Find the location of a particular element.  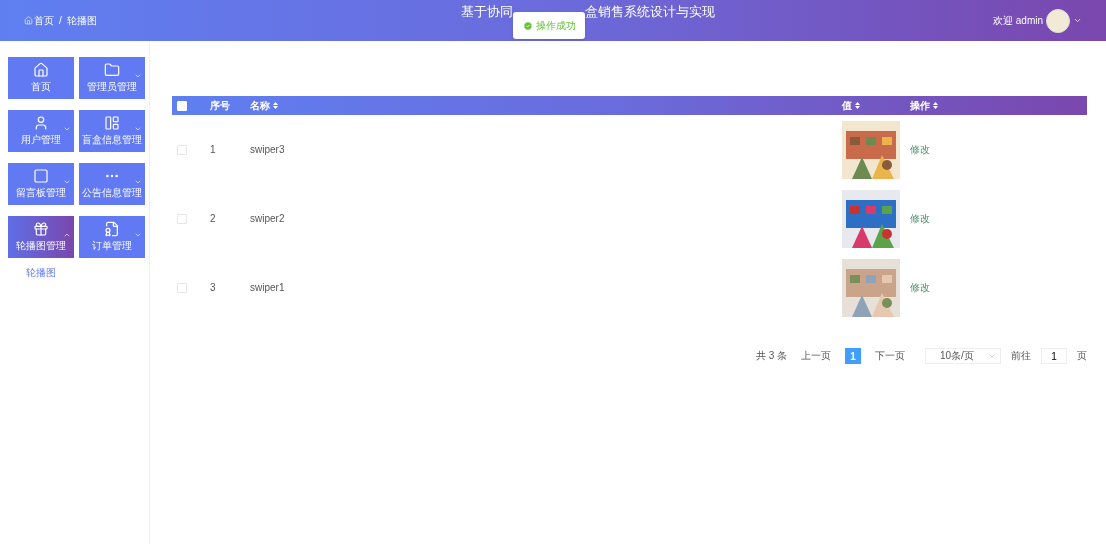

table-cell: swiper3 is located at coordinates (267, 149).